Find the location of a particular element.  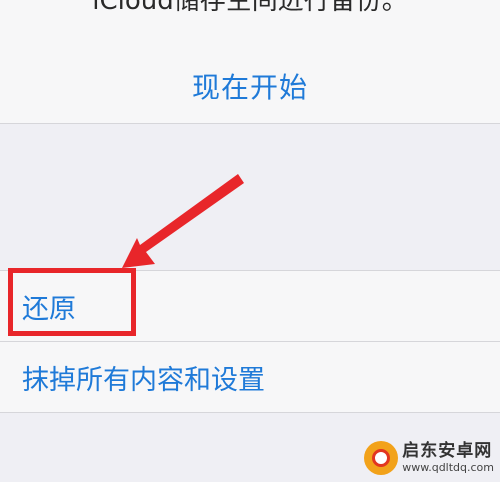

watermark-name: 启东安卓网 is located at coordinates (447, 451).